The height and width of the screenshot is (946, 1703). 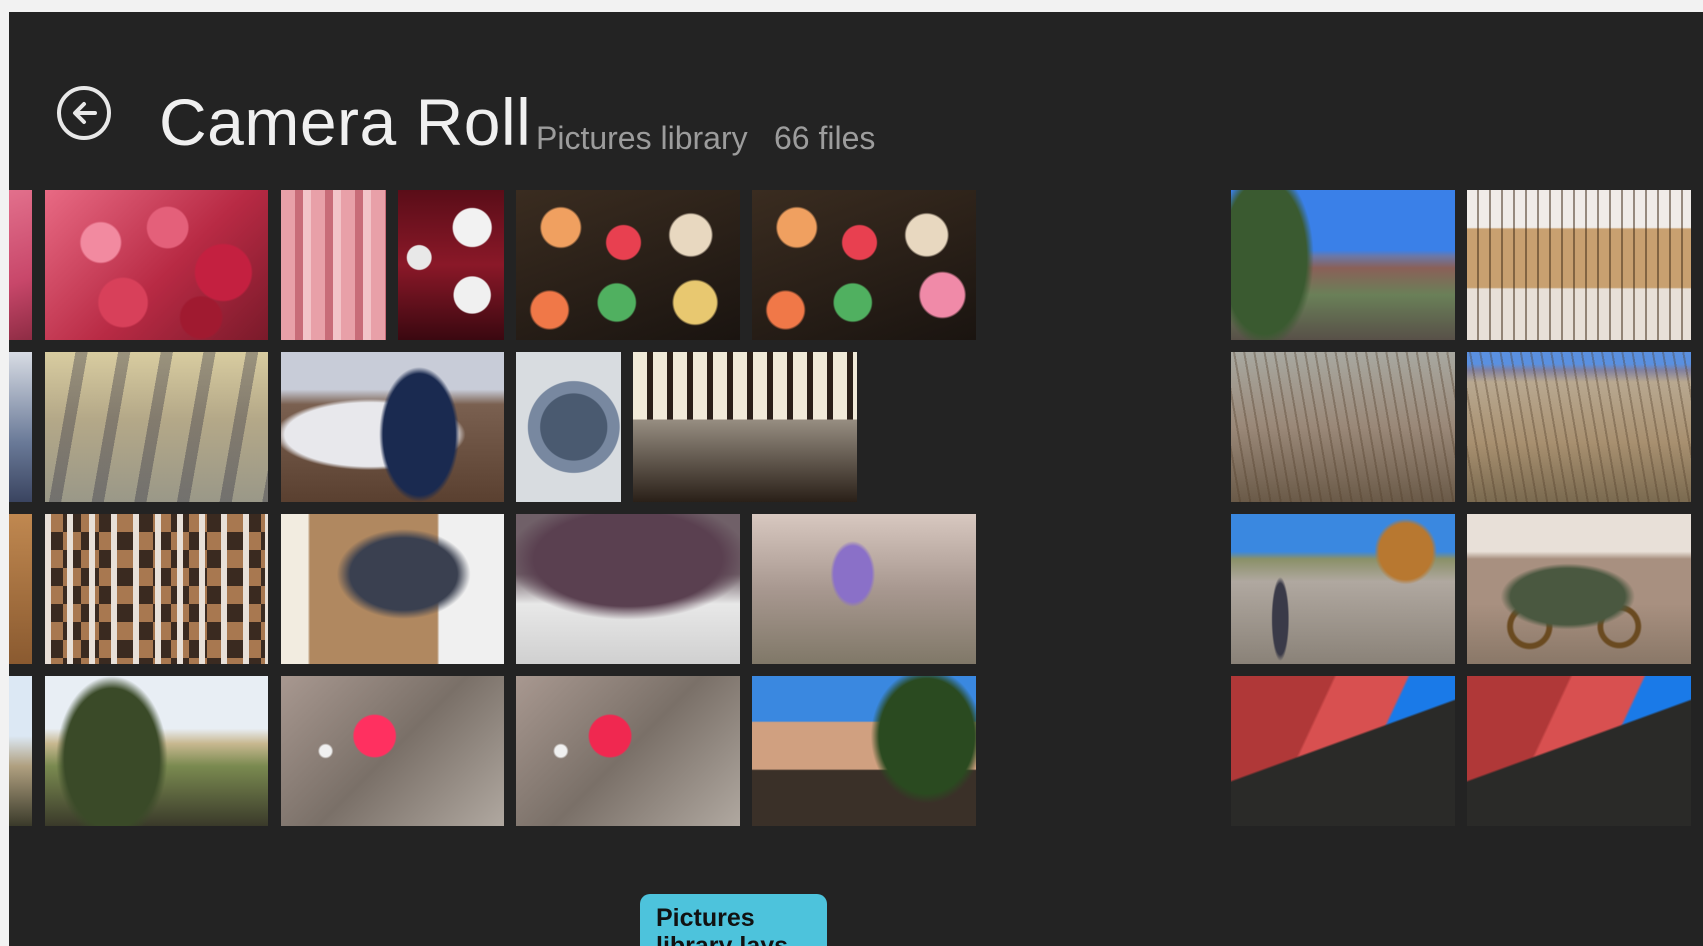 What do you see at coordinates (451, 265) in the screenshot?
I see `photo-tile-soda-bottles` at bounding box center [451, 265].